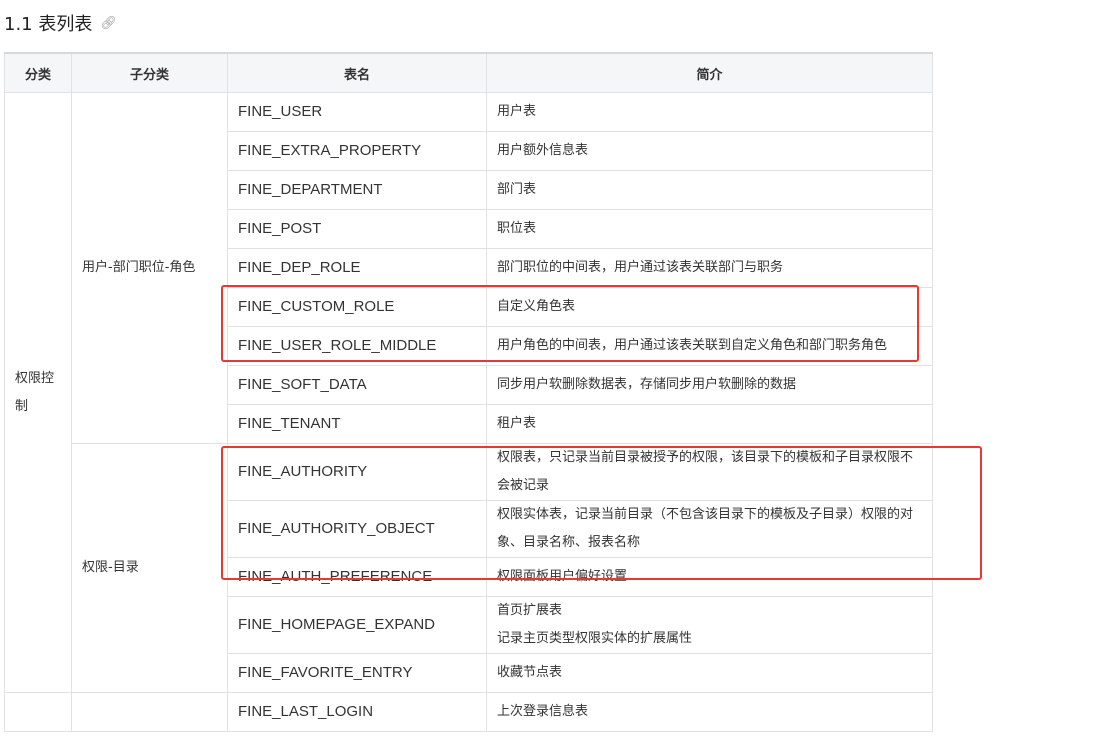 Image resolution: width=1102 pixels, height=747 pixels. Describe the element at coordinates (357, 346) in the screenshot. I see `table-name-cell: FINE_USER_ROLE_MIDDLE` at that location.